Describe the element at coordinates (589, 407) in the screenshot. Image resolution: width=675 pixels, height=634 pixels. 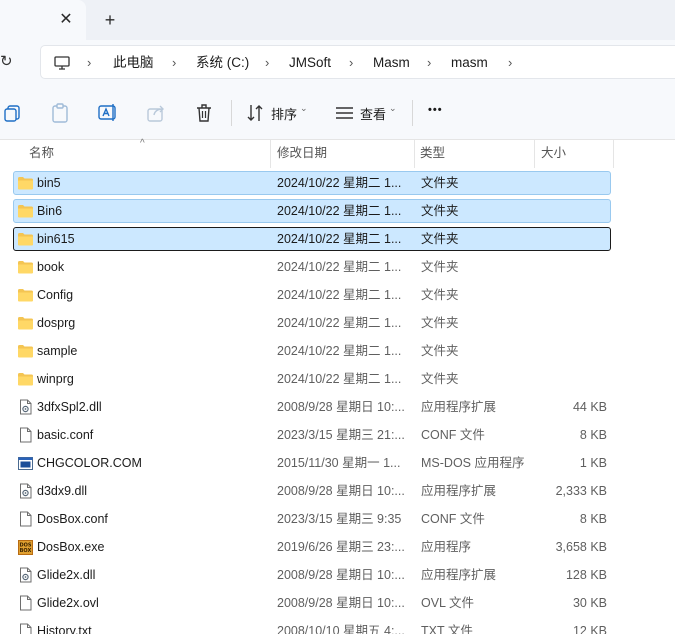
I see `file-size: 44 KB` at that location.